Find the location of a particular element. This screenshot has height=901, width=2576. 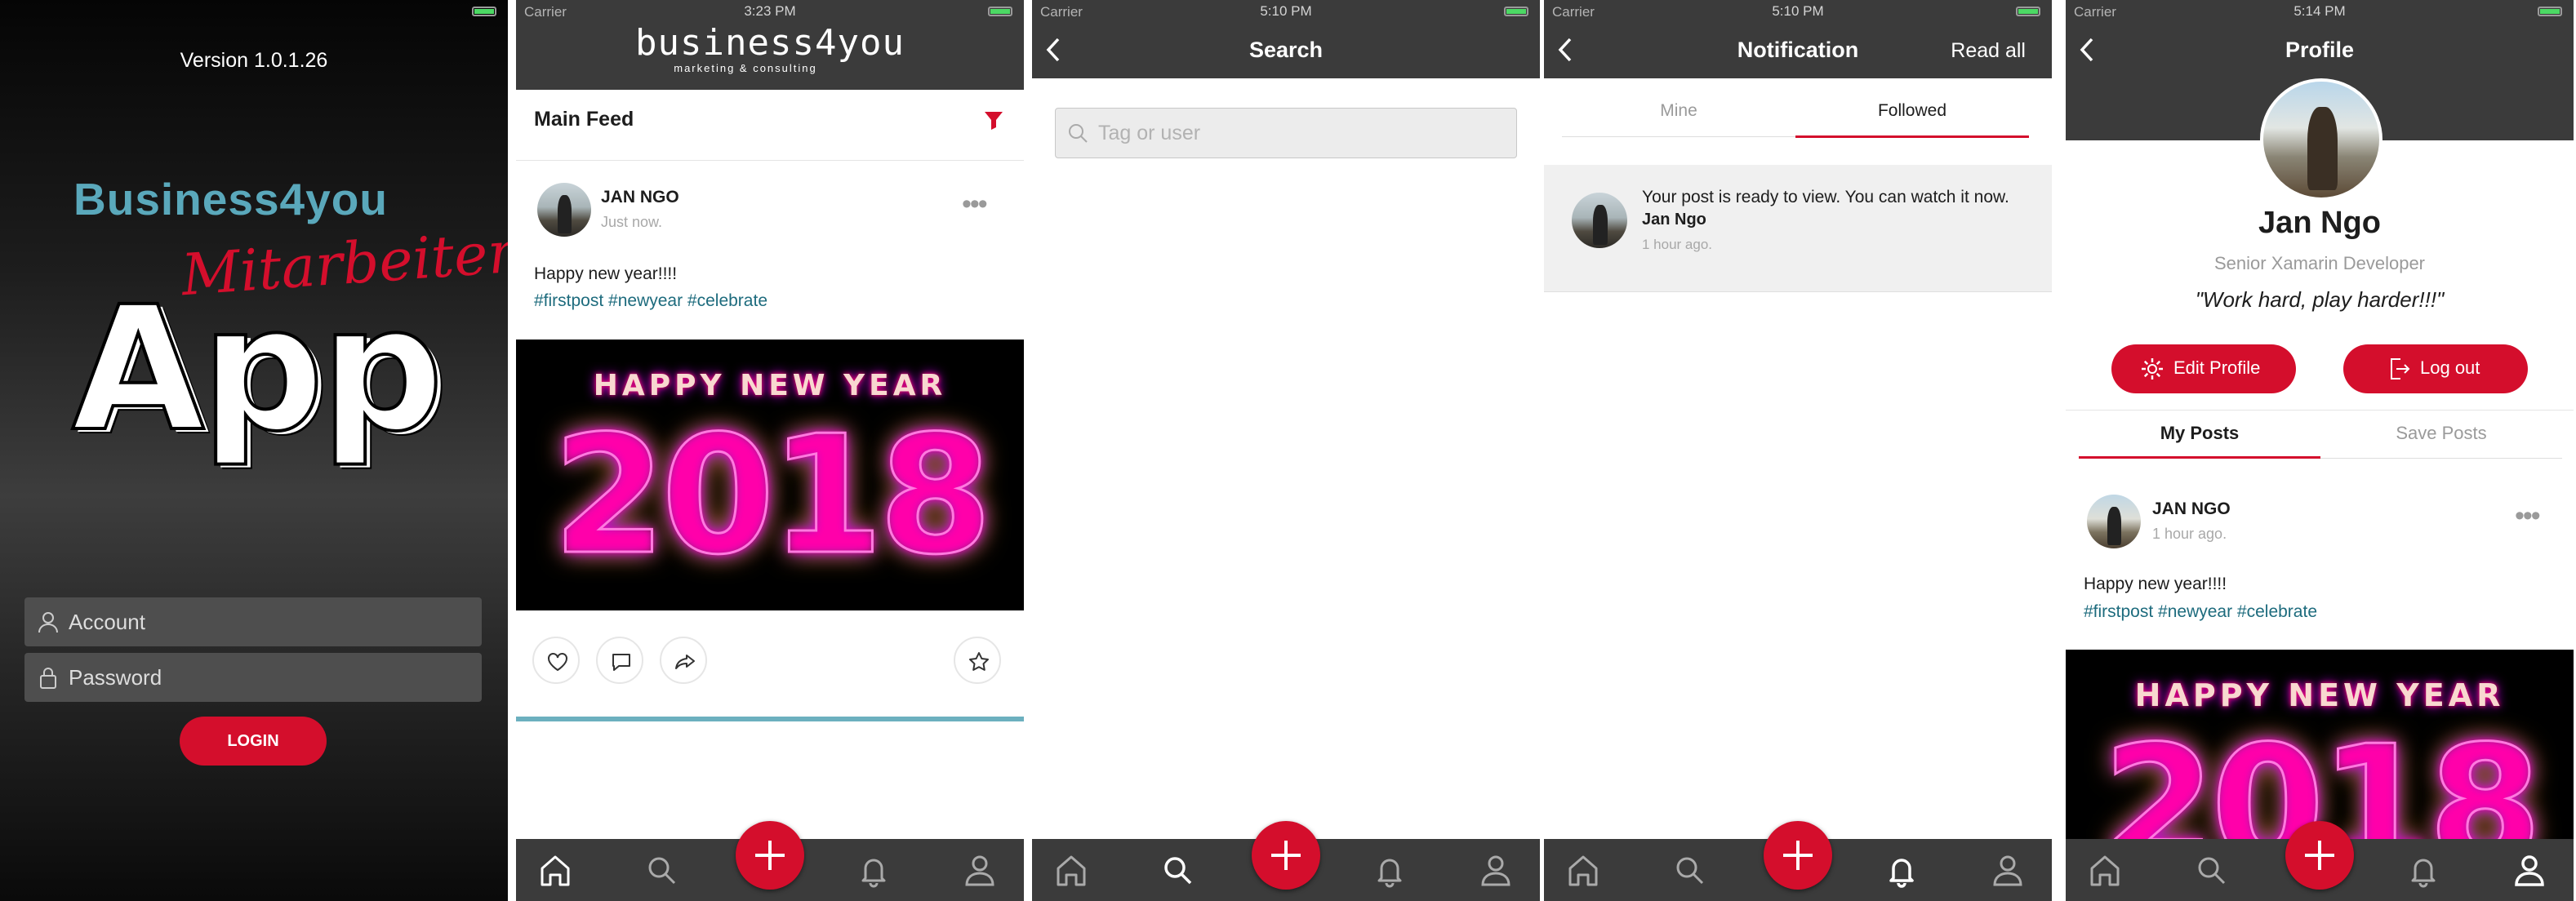

company-logo: business4you marketing & consulting is located at coordinates (770, 48).